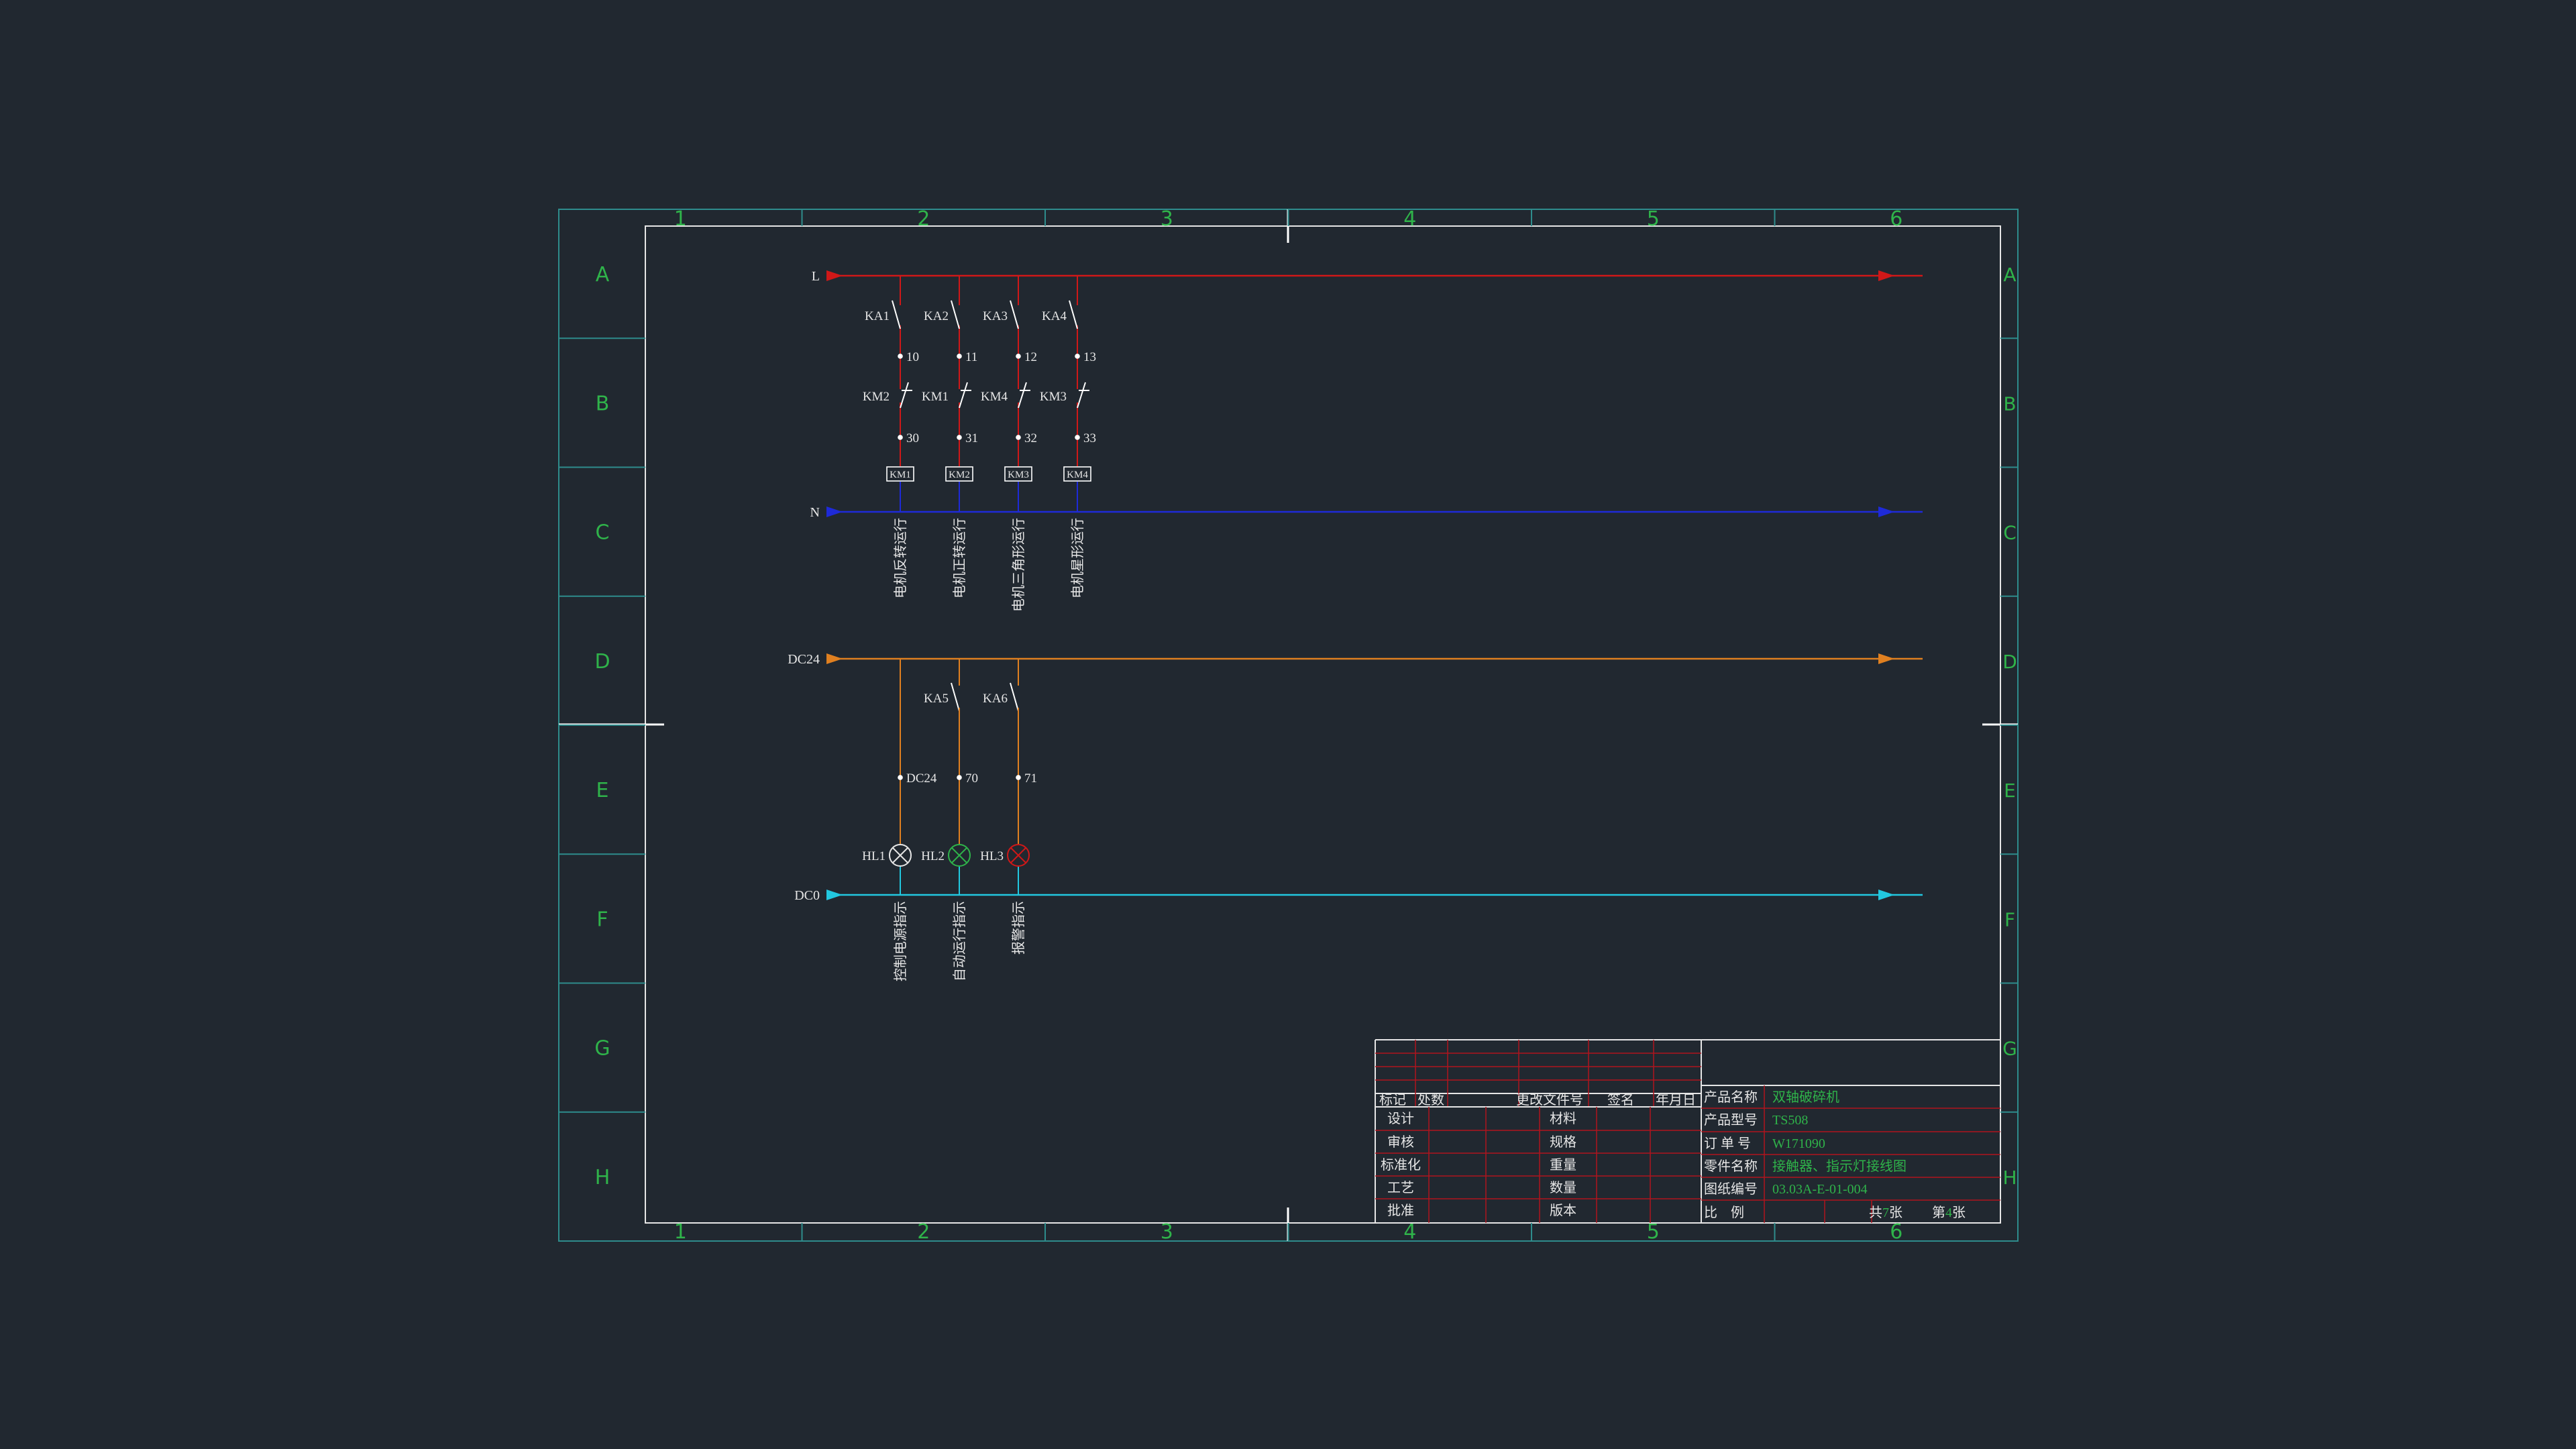 The image size is (2576, 1449). I want to click on zone-row-label-right: C, so click(2010, 533).